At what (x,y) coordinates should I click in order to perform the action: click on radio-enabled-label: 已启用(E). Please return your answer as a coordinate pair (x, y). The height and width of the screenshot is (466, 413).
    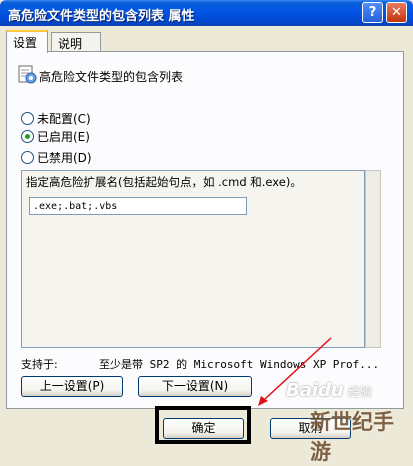
    Looking at the image, I should click on (63, 137).